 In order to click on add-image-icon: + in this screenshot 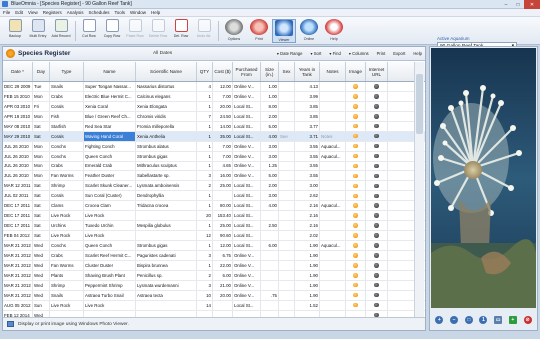, I will do `click(512, 320)`.